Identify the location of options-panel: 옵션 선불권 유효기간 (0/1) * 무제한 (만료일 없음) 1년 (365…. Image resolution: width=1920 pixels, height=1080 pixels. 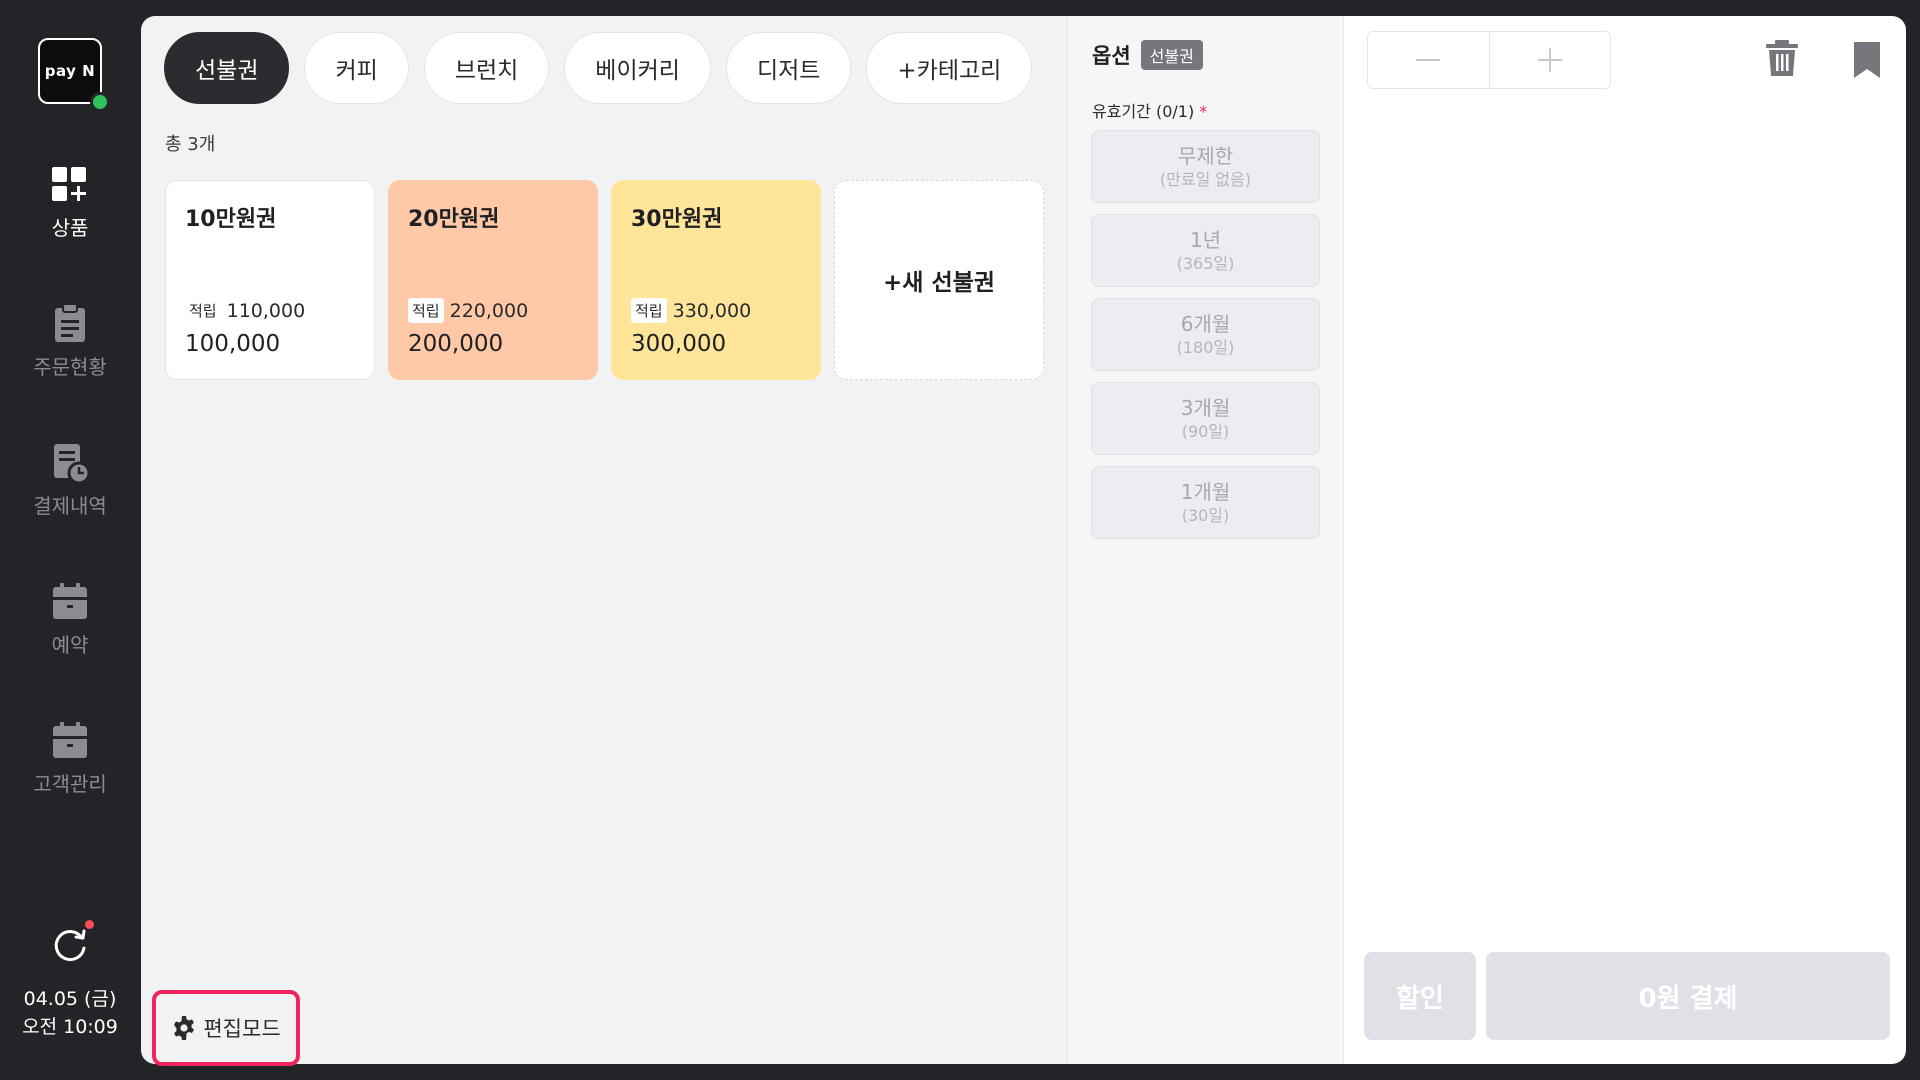
(1205, 540).